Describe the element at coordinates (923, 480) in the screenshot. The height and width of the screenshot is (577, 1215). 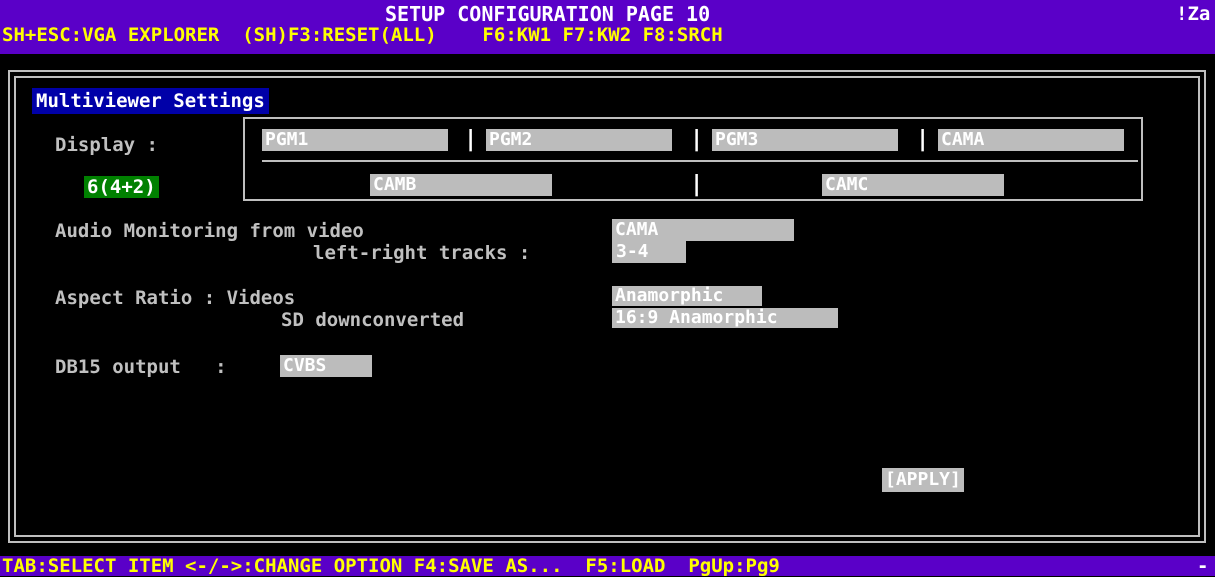
I see `apply-button: [APPLY]` at that location.